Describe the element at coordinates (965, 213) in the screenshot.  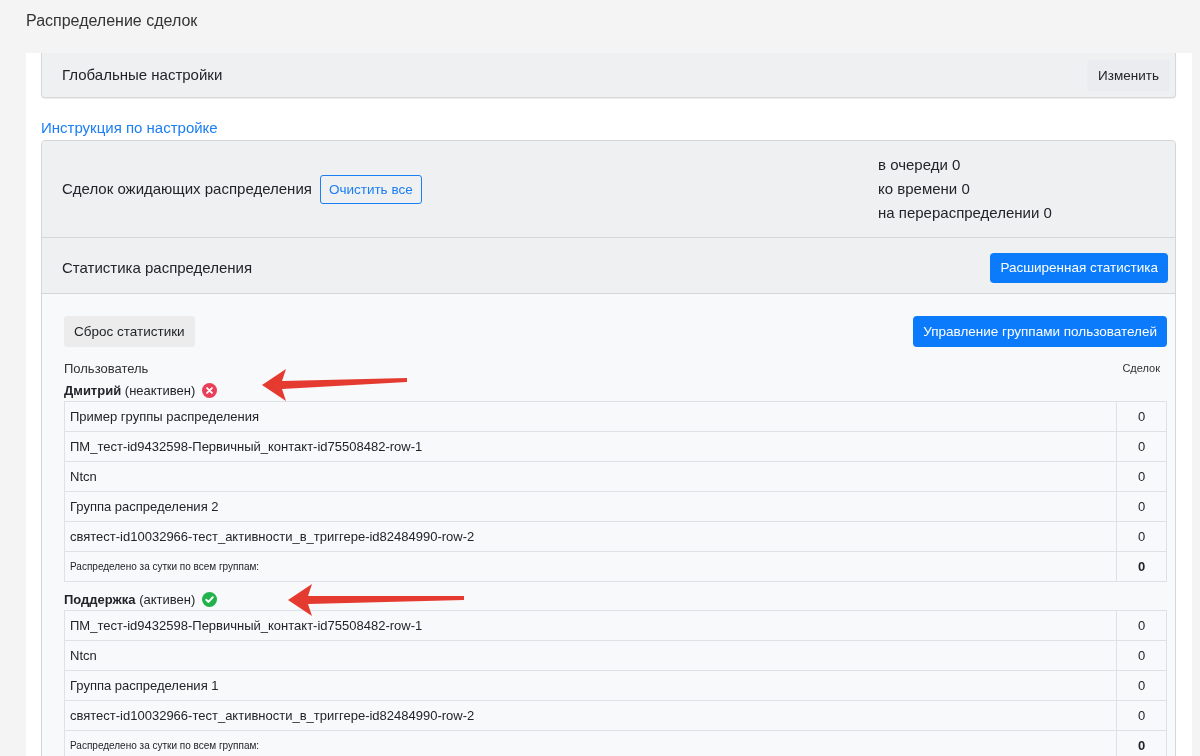
I see `queue-counter: на перераспределении 0` at that location.